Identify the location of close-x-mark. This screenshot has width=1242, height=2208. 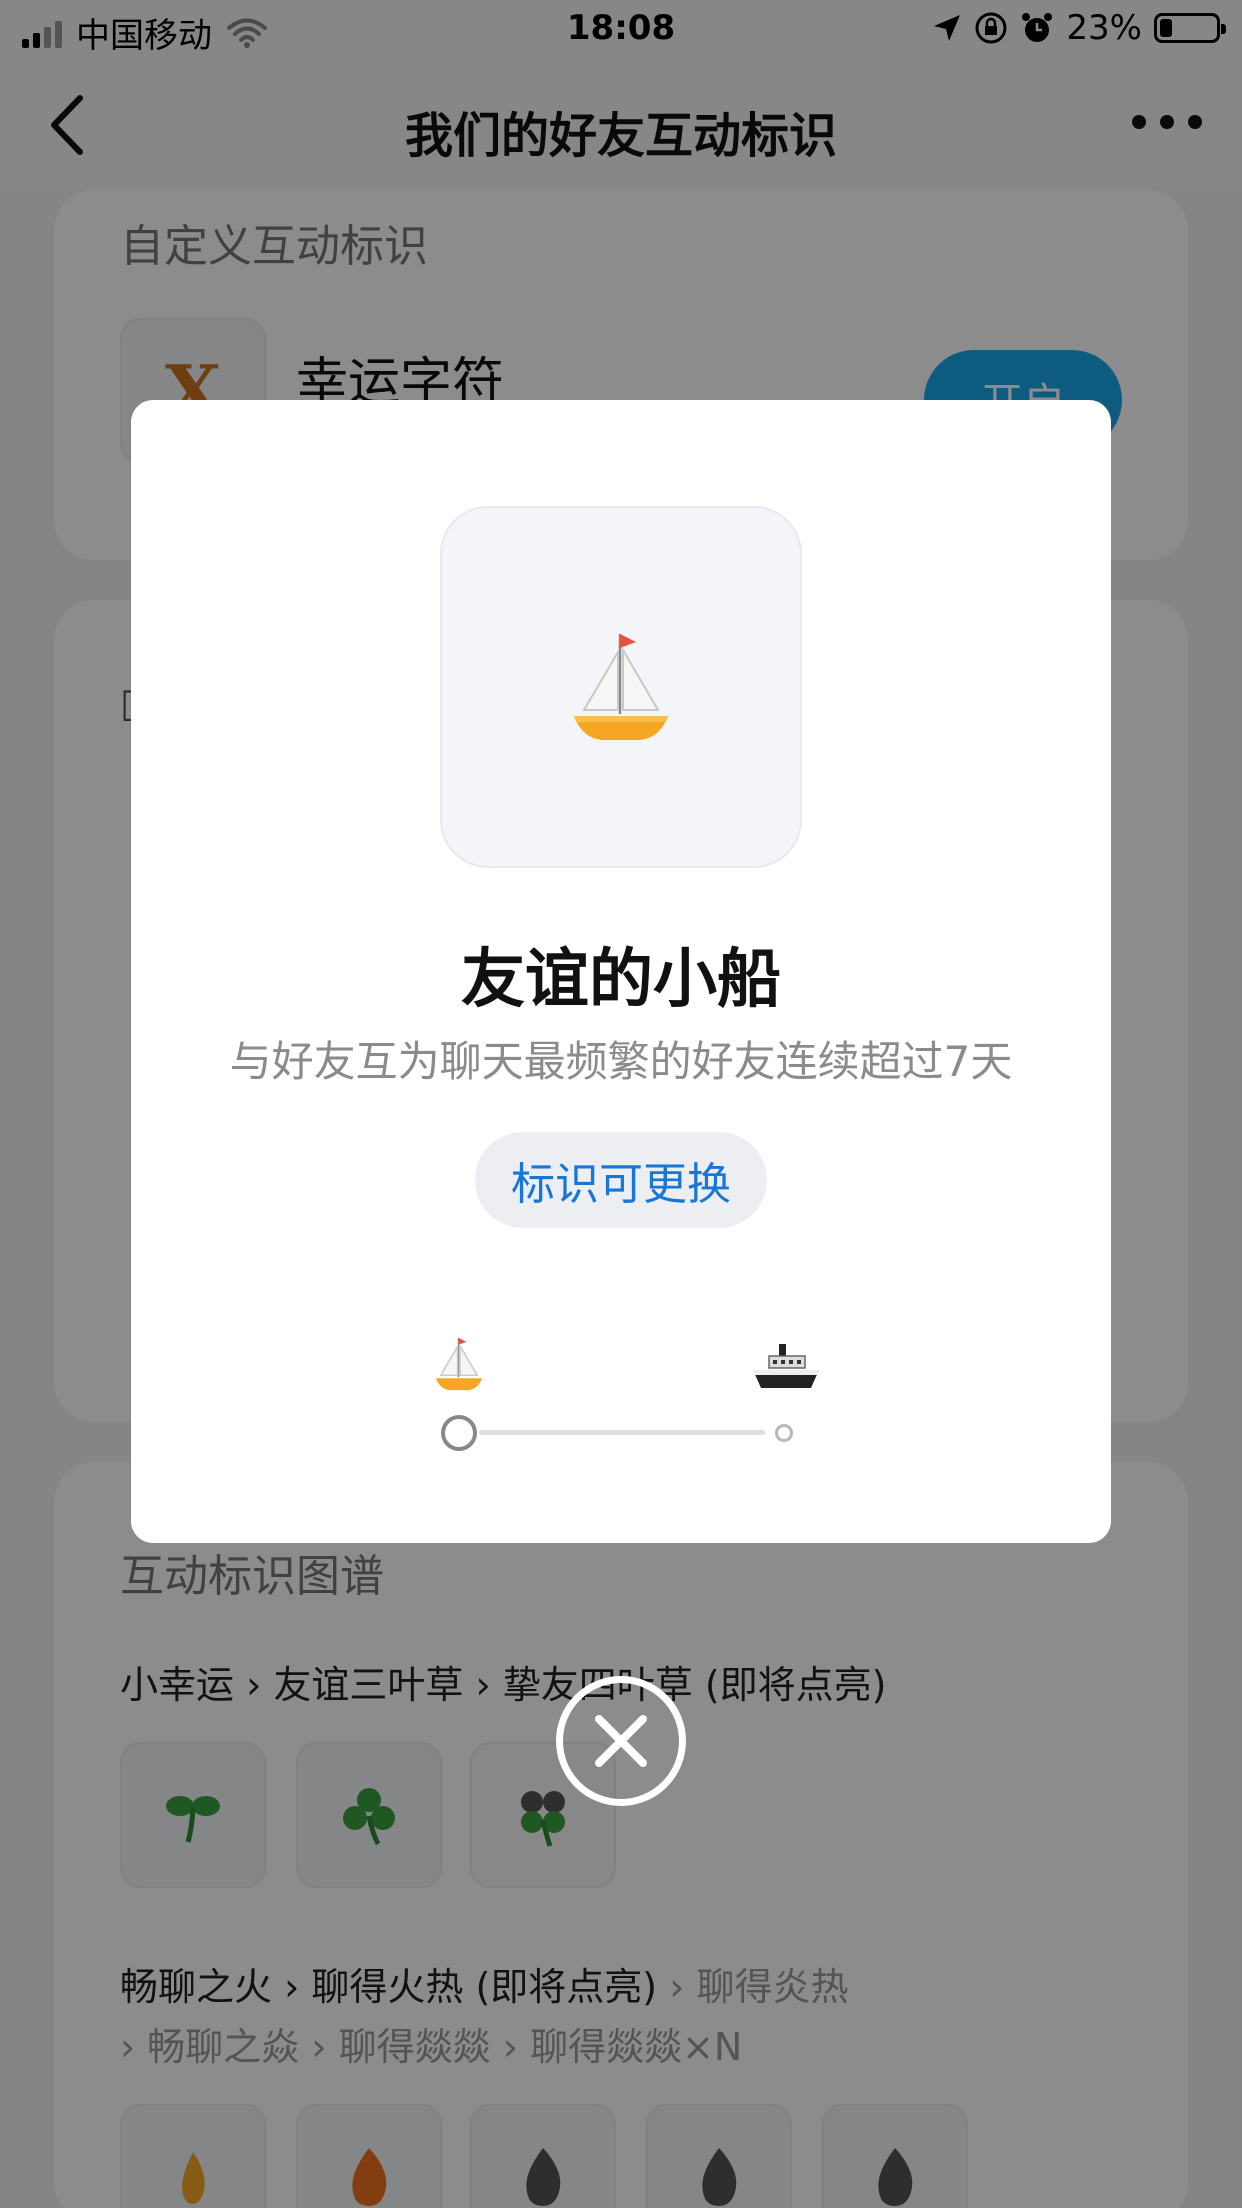
(621, 1741).